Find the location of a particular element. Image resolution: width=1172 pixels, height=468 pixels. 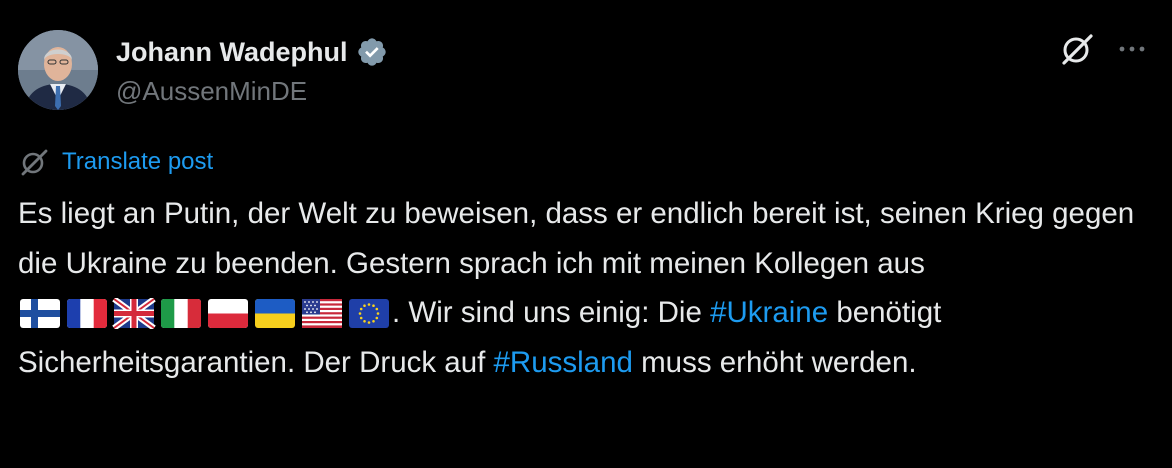

grok-icon is located at coordinates (1077, 49).